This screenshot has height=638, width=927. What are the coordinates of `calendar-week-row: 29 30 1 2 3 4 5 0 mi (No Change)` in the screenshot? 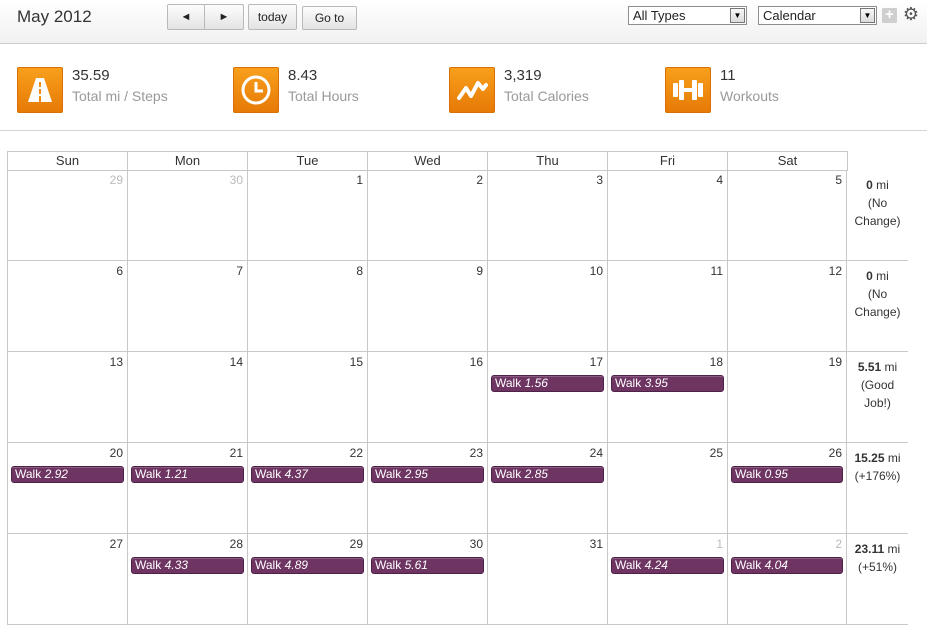 It's located at (457, 215).